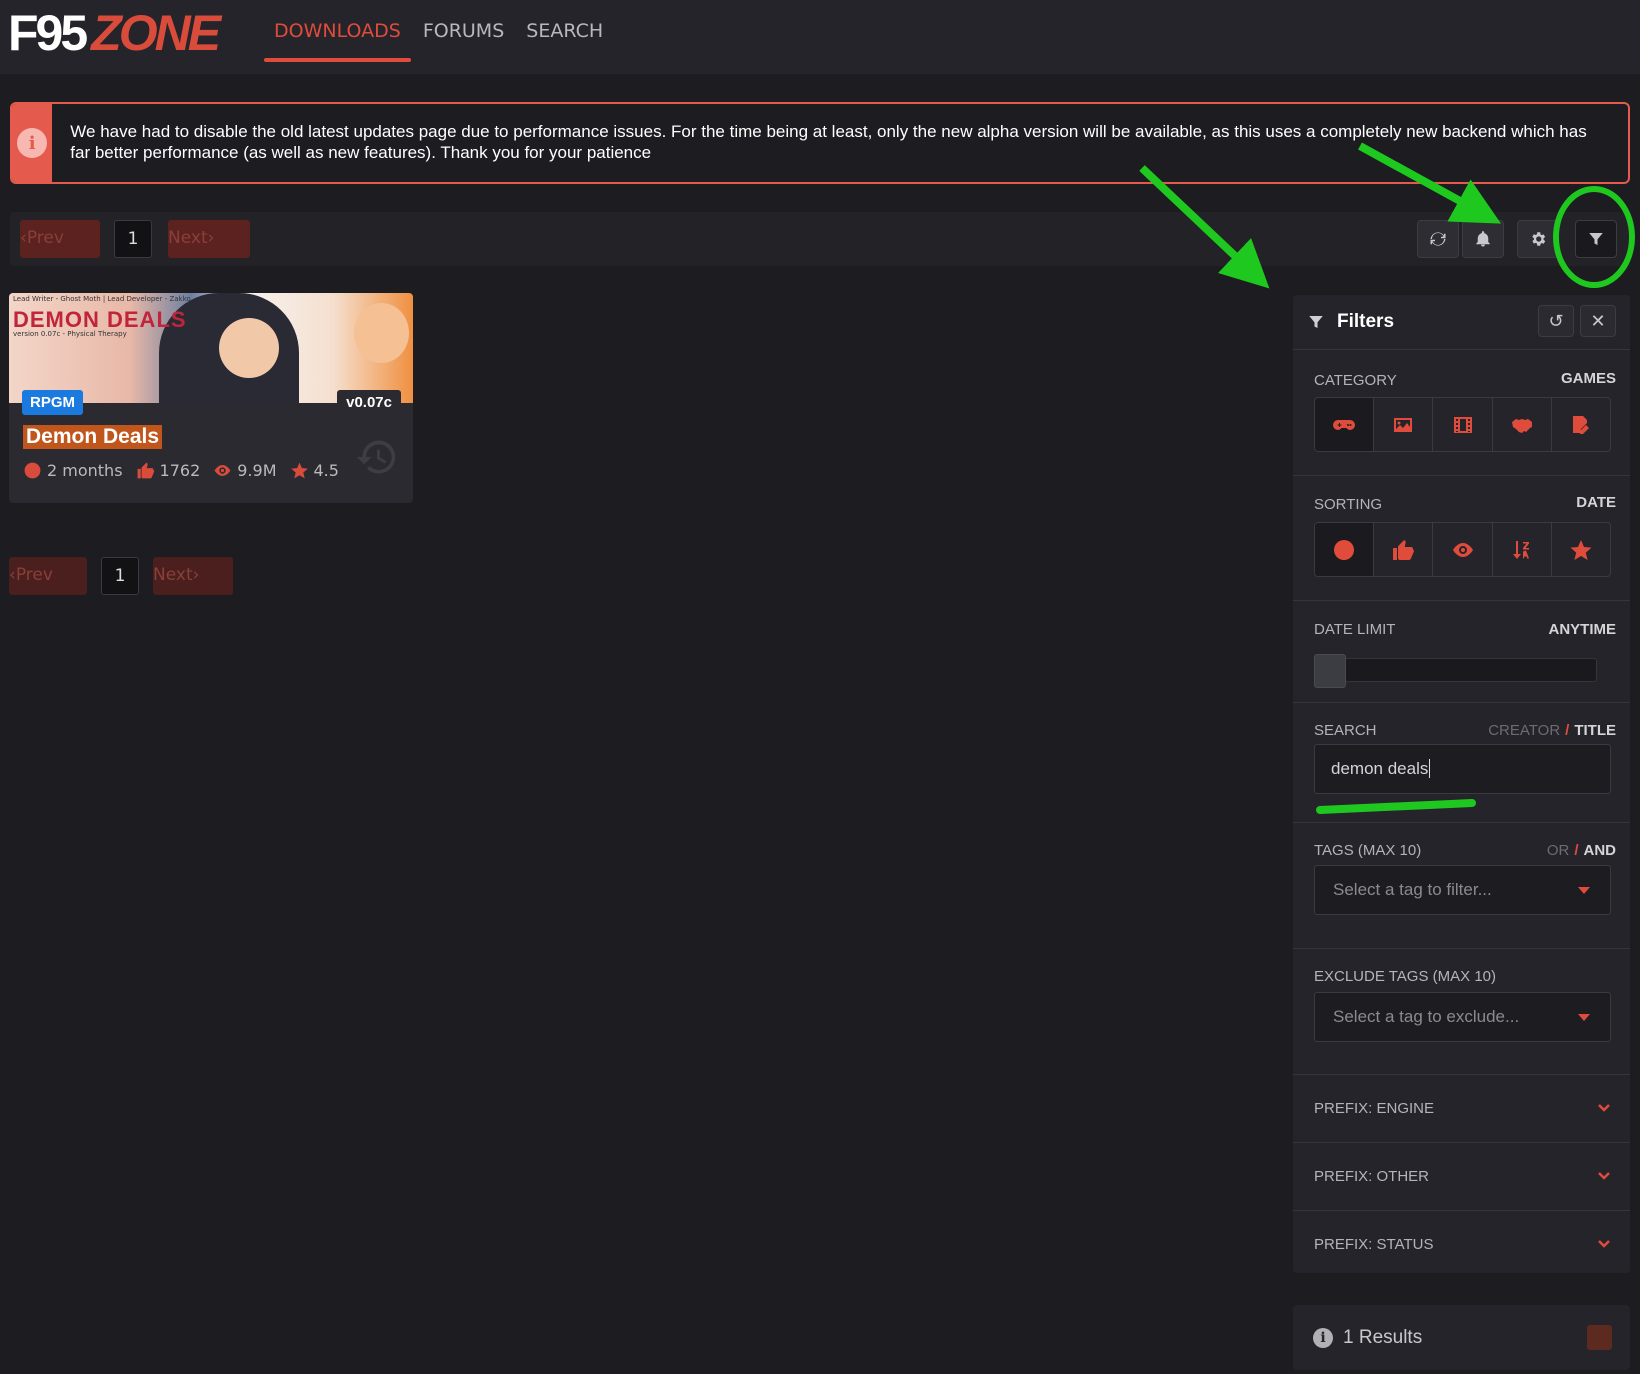 The width and height of the screenshot is (1640, 1374). I want to click on search-mode-creator: CREATOR, so click(1524, 730).